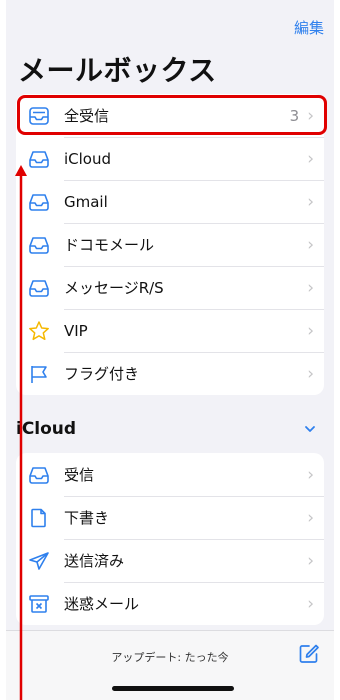 The image size is (340, 700). Describe the element at coordinates (39, 604) in the screenshot. I see `junk-icon` at that location.